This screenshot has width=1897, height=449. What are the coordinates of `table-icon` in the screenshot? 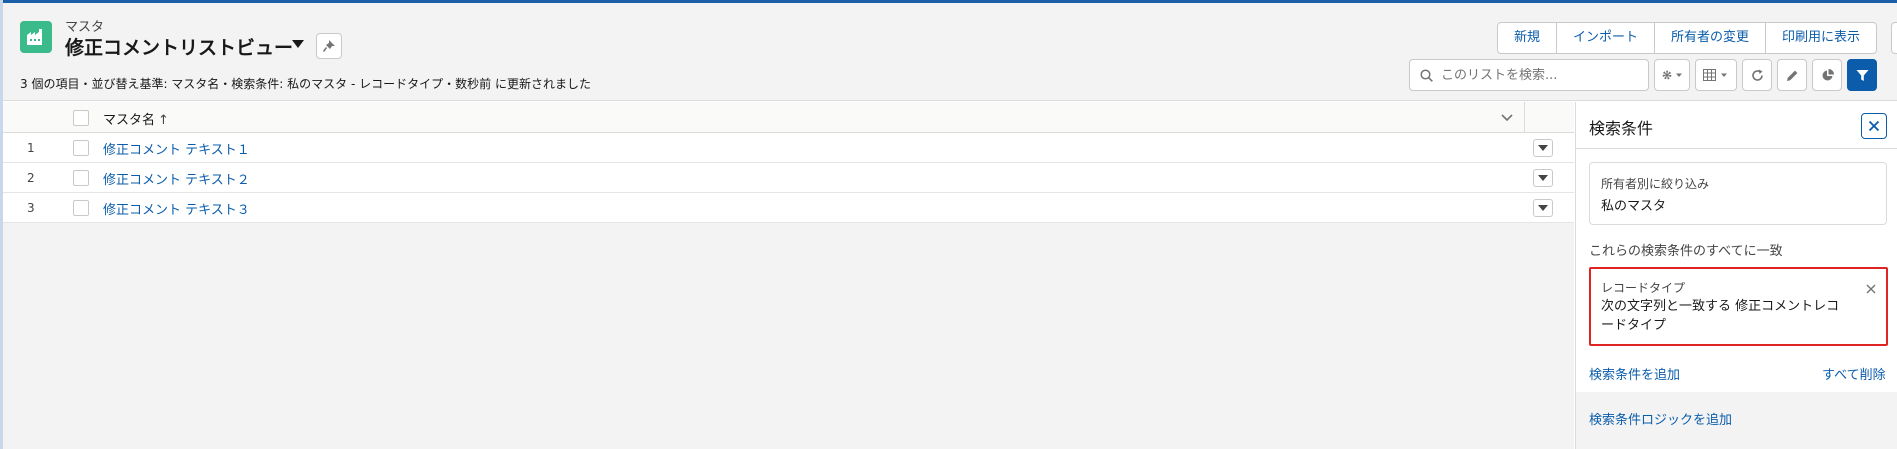 It's located at (1715, 75).